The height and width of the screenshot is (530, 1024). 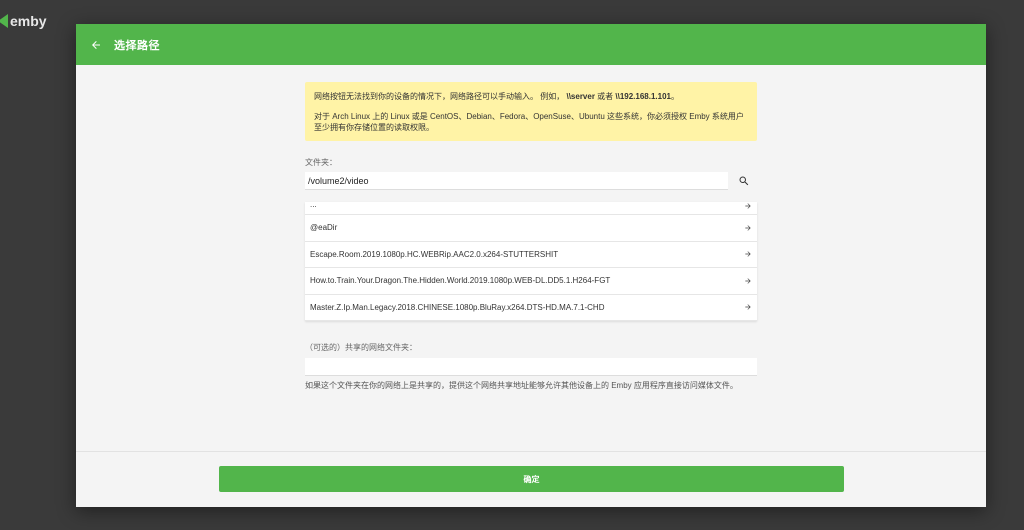 I want to click on folder-path-input, so click(x=516, y=181).